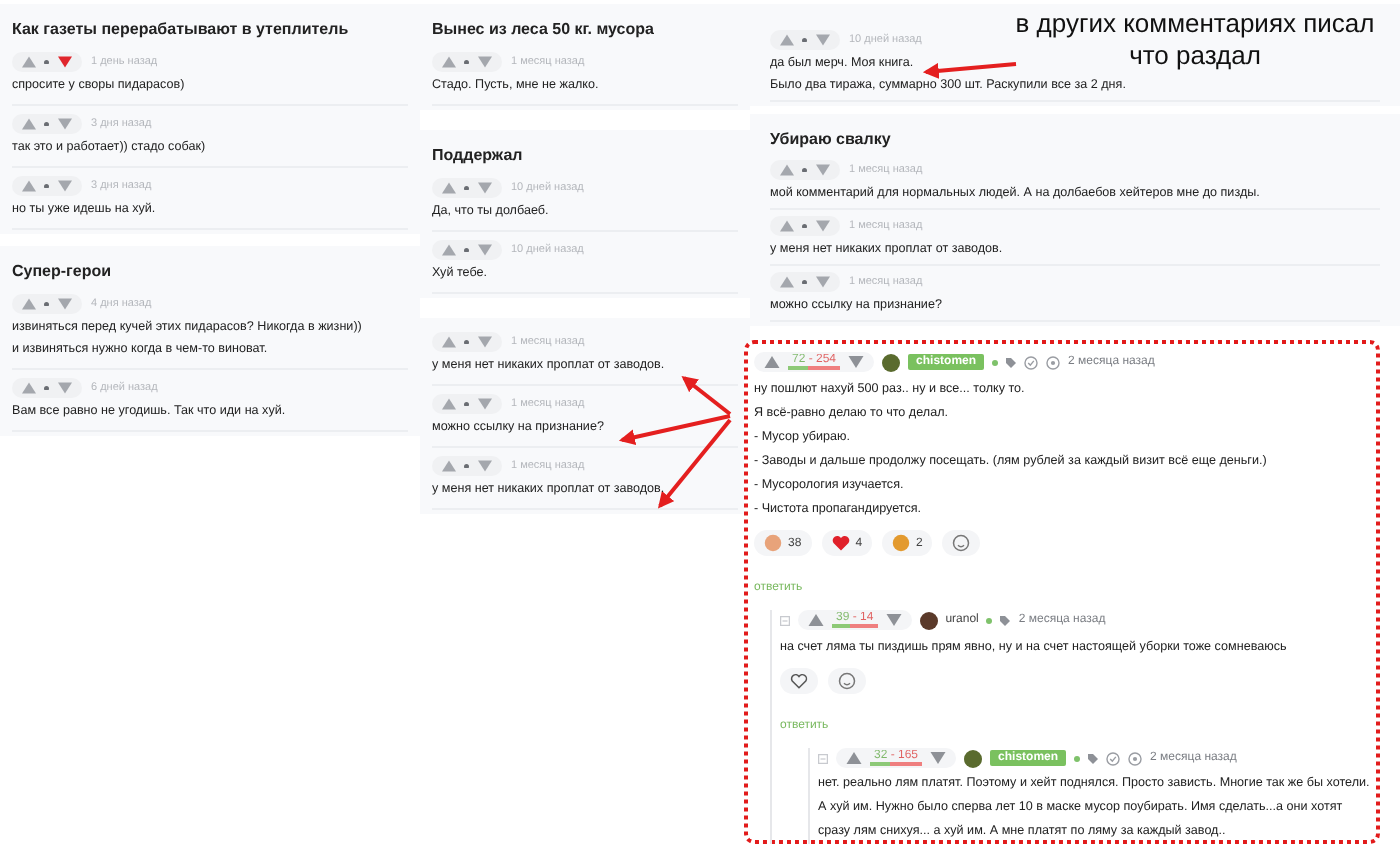 The width and height of the screenshot is (1400, 858). I want to click on like-button, so click(799, 681).